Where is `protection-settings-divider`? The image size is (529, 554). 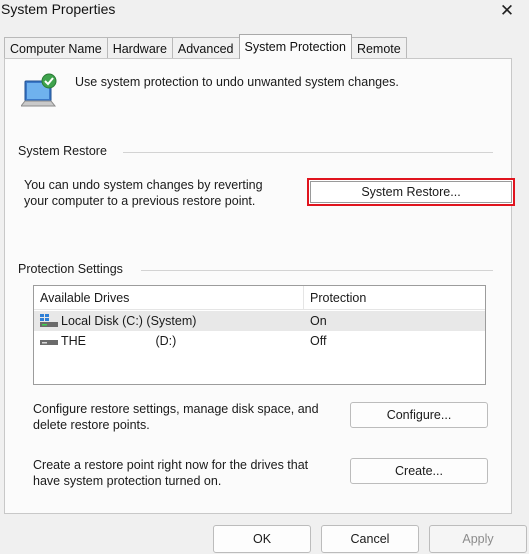
protection-settings-divider is located at coordinates (317, 270).